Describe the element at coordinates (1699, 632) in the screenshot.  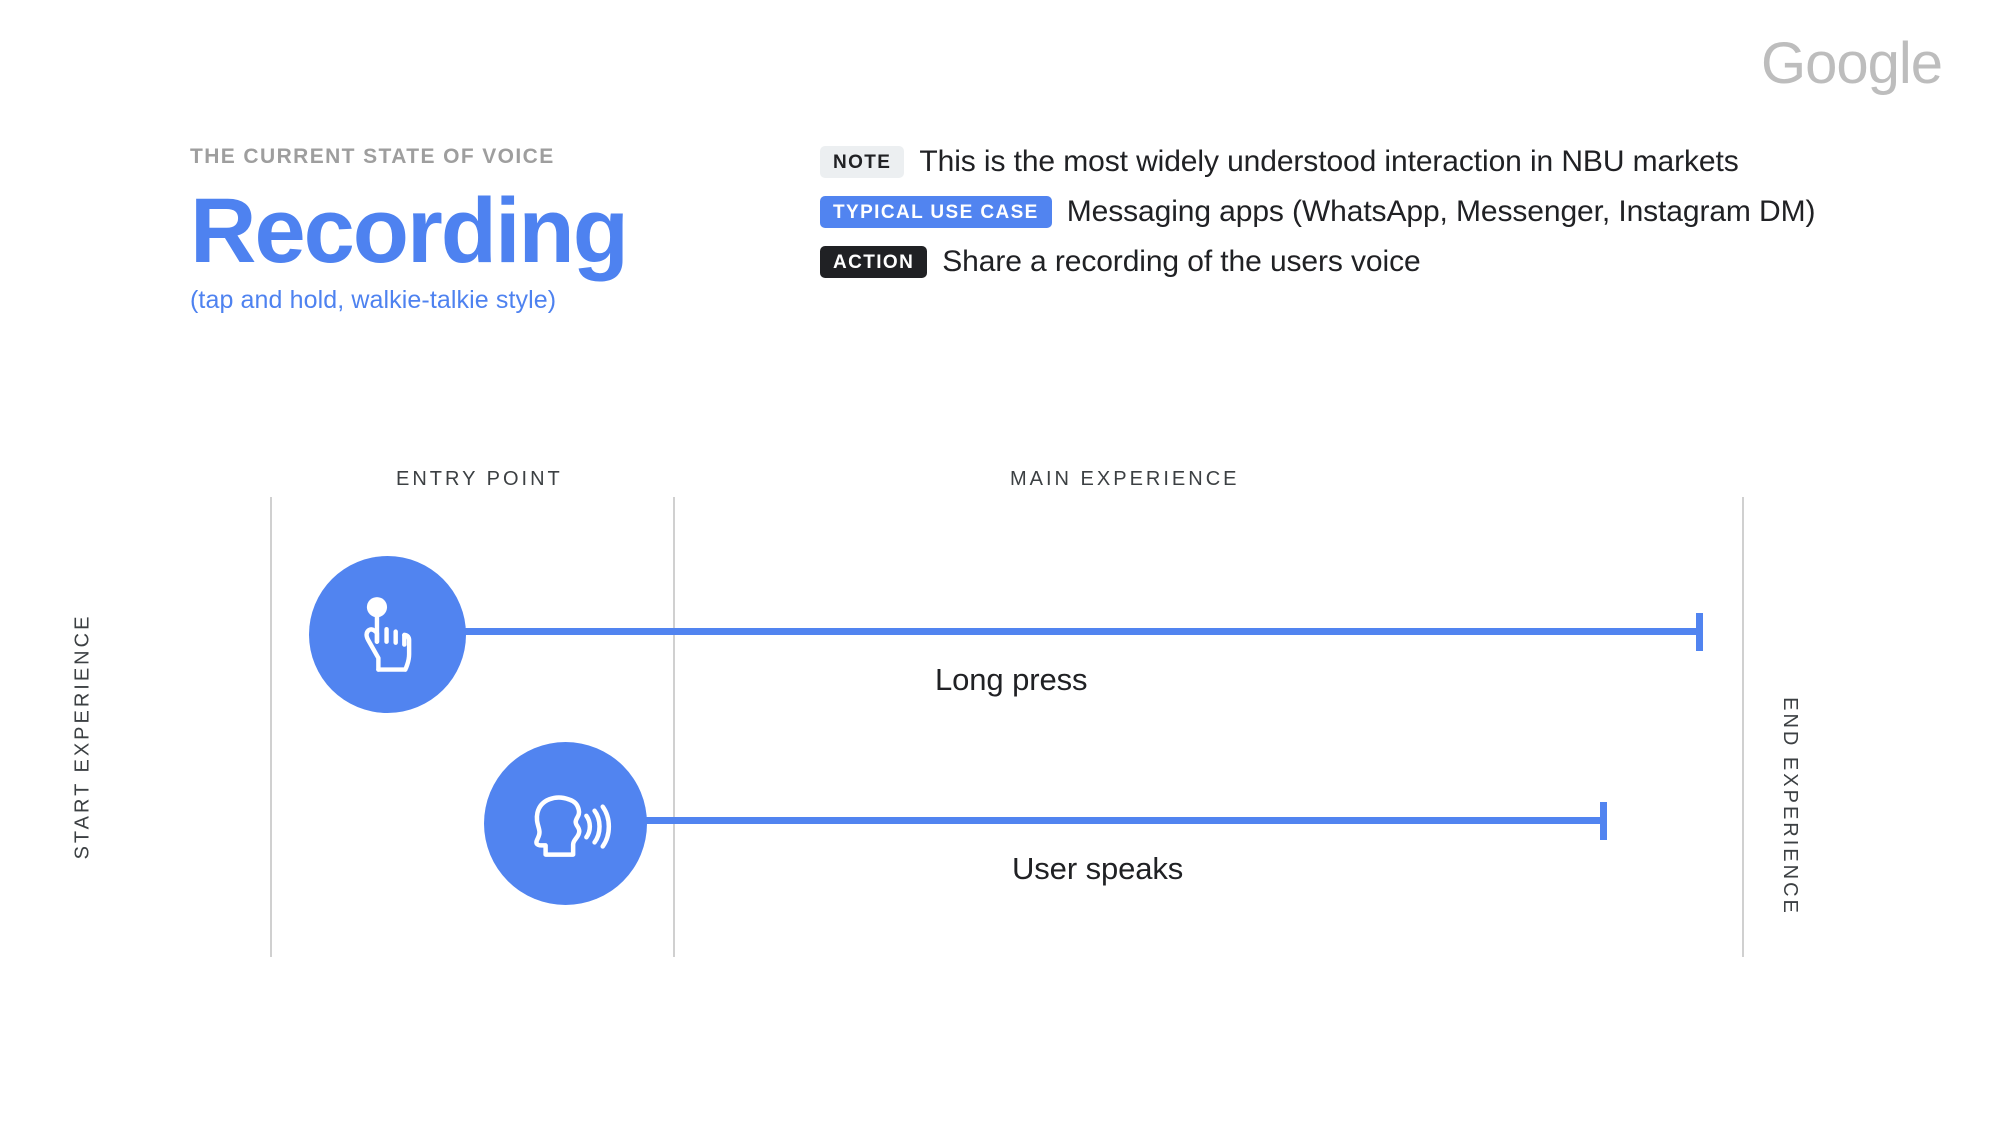
I see `track-end-cap-long-press` at that location.